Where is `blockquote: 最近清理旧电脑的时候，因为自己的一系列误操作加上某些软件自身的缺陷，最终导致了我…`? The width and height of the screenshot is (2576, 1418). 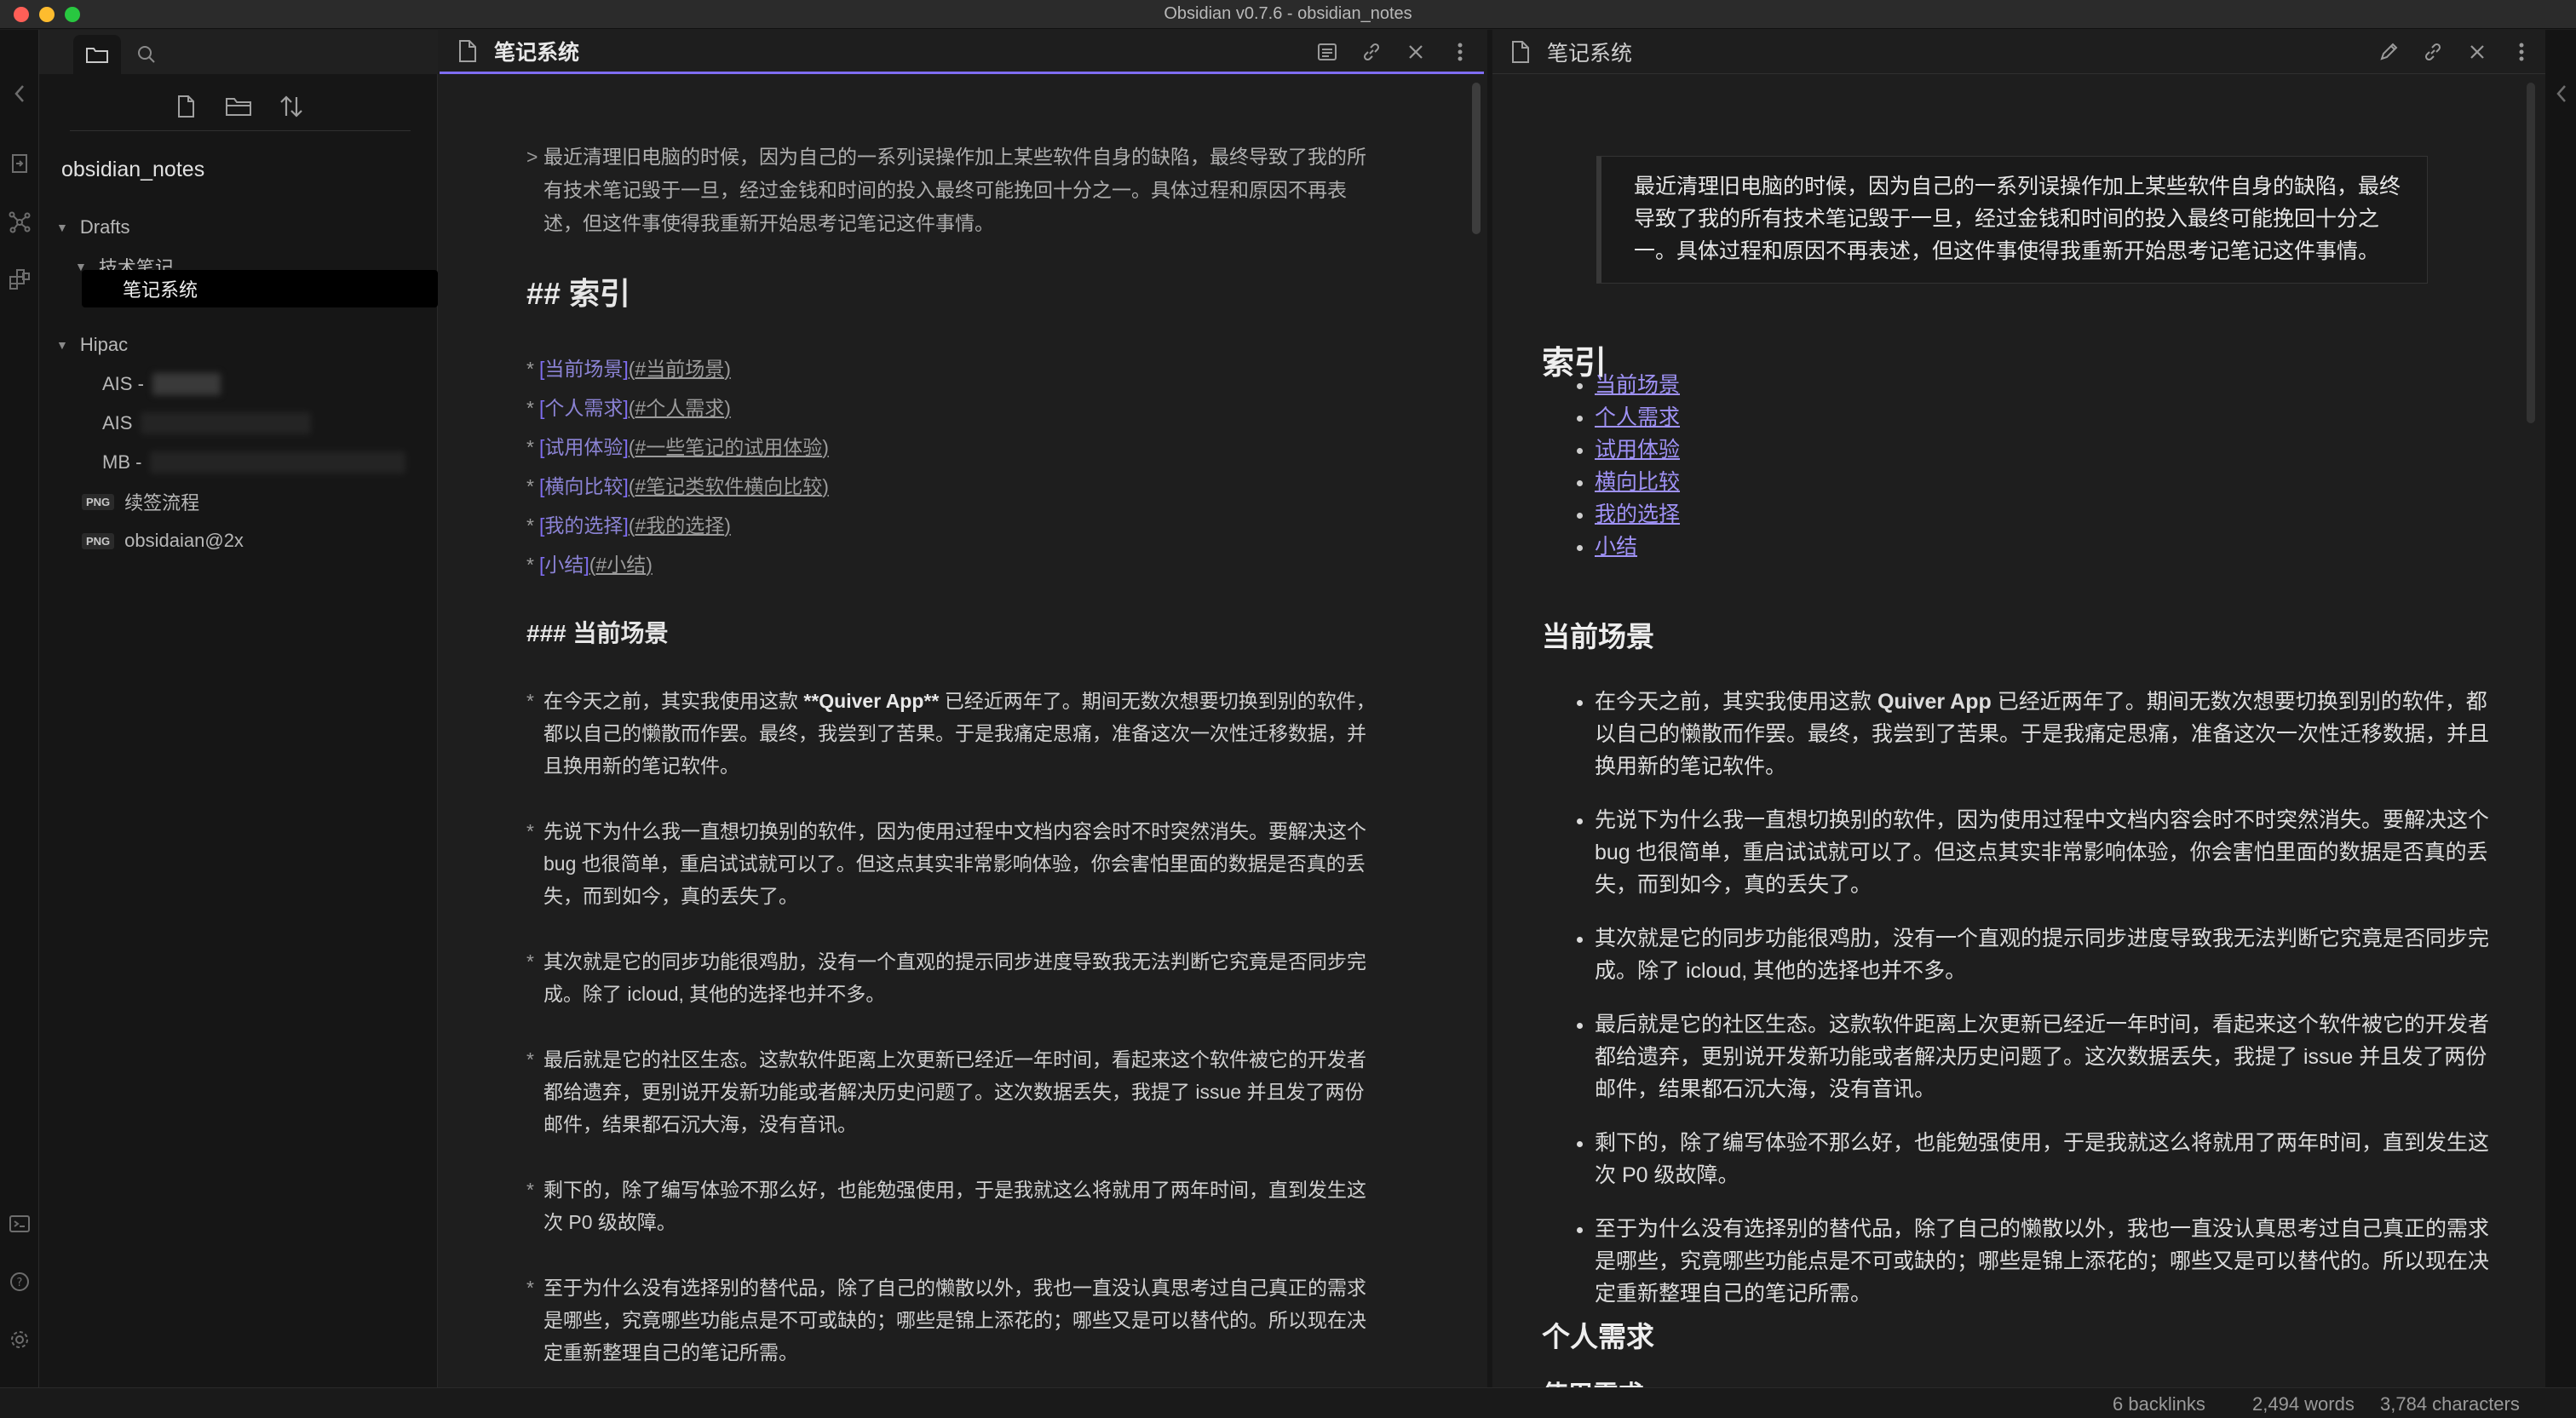 blockquote: 最近清理旧电脑的时候，因为自己的一系列误操作加上某些软件自身的缺陷，最终导致了我… is located at coordinates (2012, 220).